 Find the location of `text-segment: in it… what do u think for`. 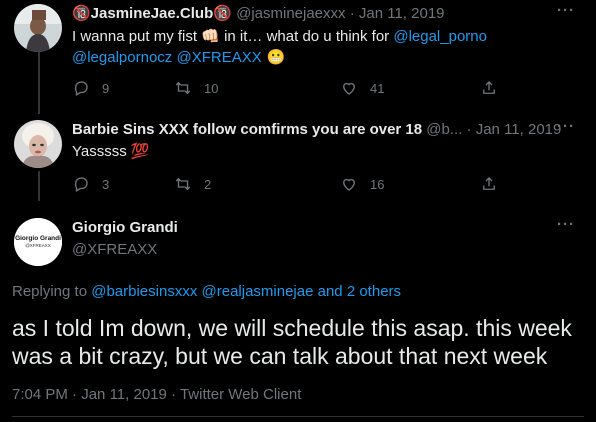

text-segment: in it… what do u think for is located at coordinates (306, 36).